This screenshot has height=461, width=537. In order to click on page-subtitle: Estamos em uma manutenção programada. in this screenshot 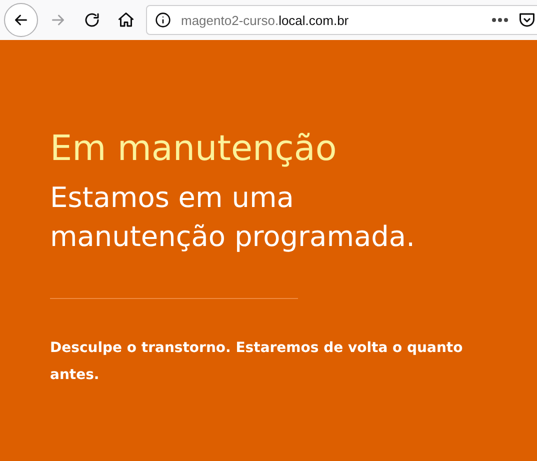, I will do `click(233, 217)`.